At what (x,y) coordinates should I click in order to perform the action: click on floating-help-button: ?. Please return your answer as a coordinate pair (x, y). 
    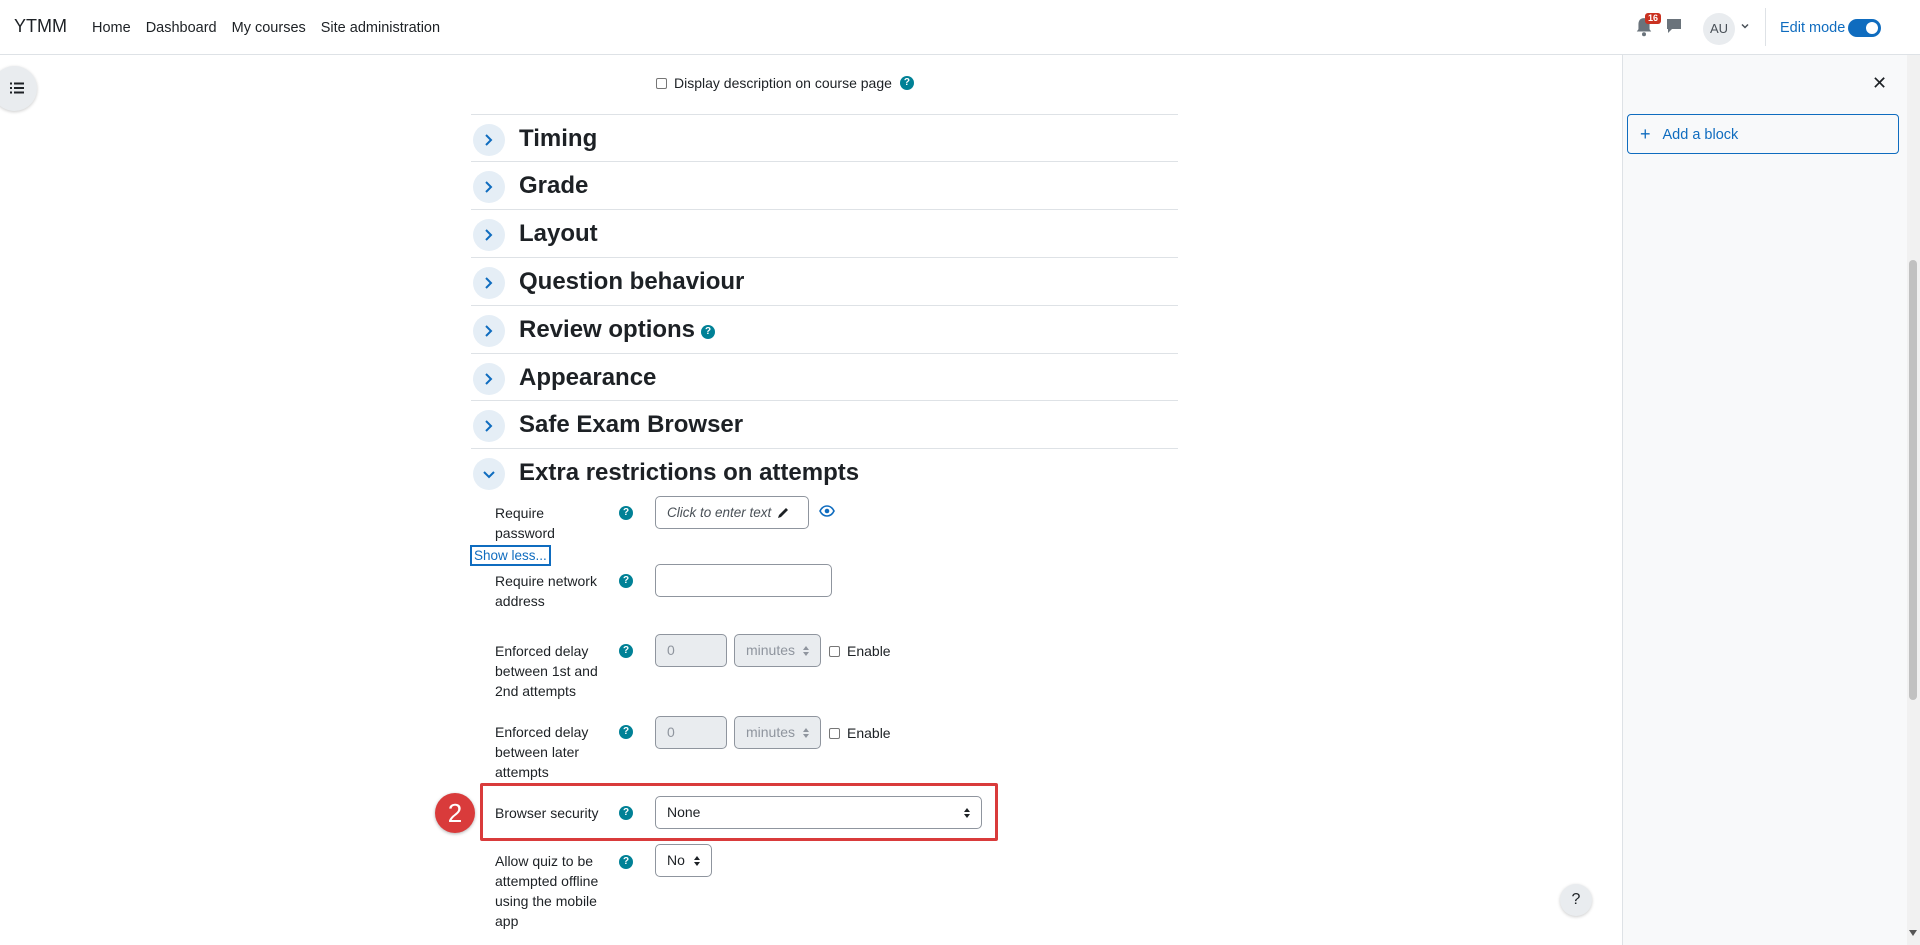
    Looking at the image, I should click on (1576, 900).